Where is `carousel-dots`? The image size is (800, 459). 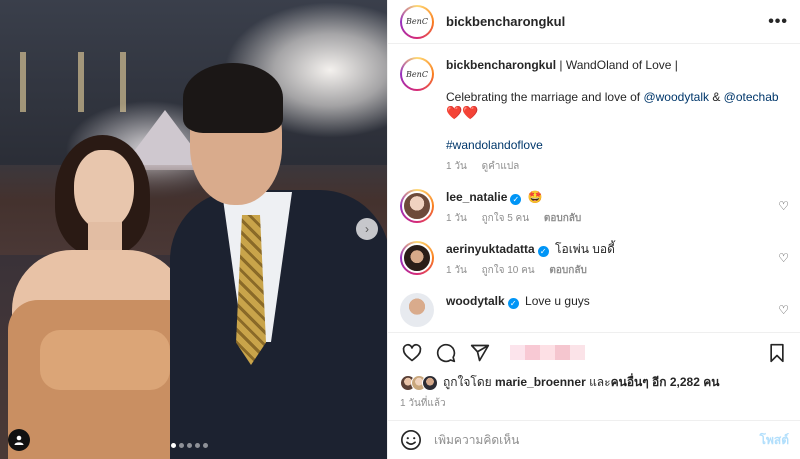
carousel-dots is located at coordinates (189, 445).